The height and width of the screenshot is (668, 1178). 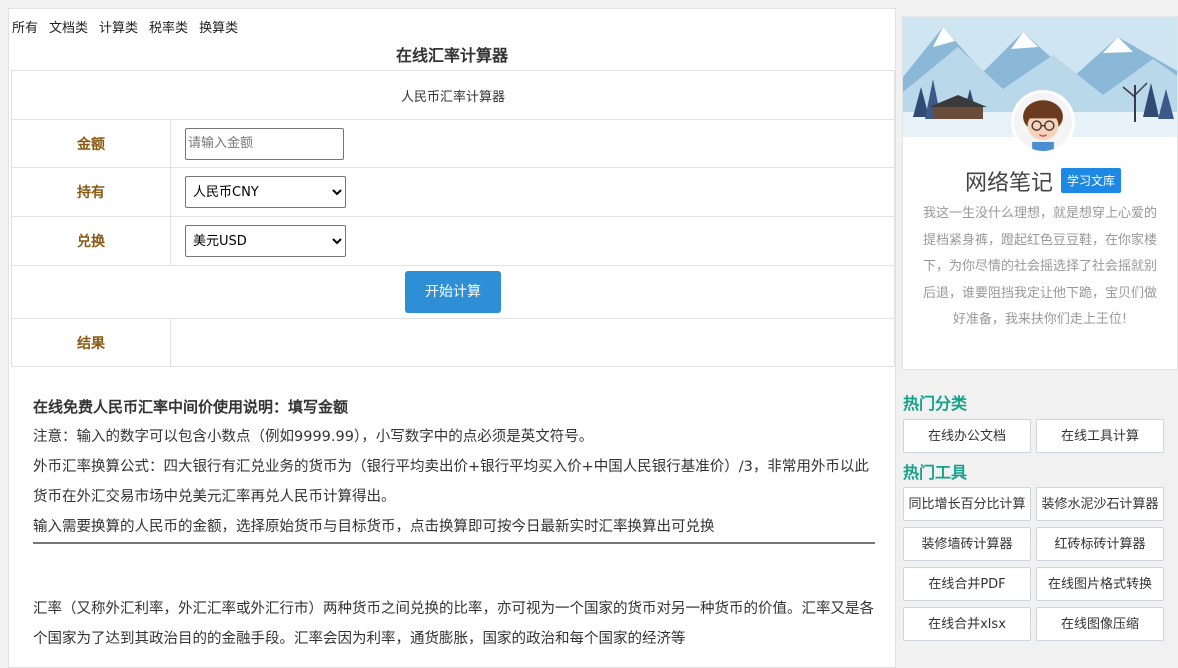 I want to click on nav-all: 所有, so click(x=25, y=28).